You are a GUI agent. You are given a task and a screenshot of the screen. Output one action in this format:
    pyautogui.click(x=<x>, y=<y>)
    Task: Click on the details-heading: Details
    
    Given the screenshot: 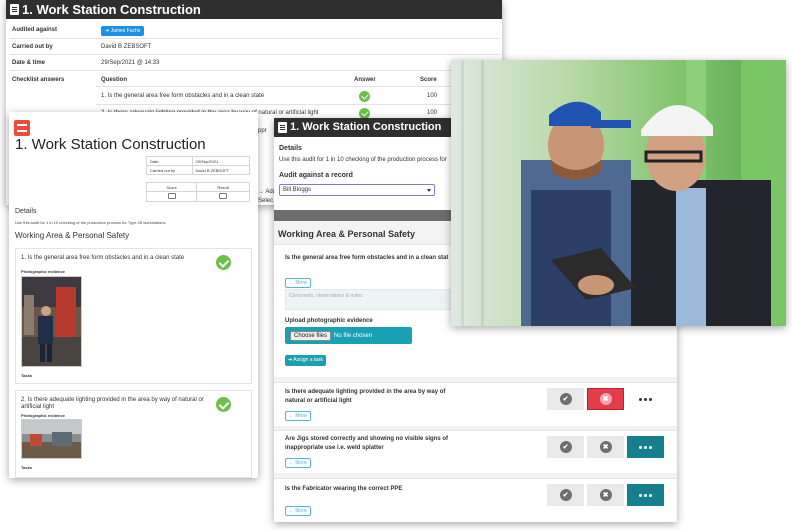 What is the action you would take?
    pyautogui.click(x=26, y=211)
    